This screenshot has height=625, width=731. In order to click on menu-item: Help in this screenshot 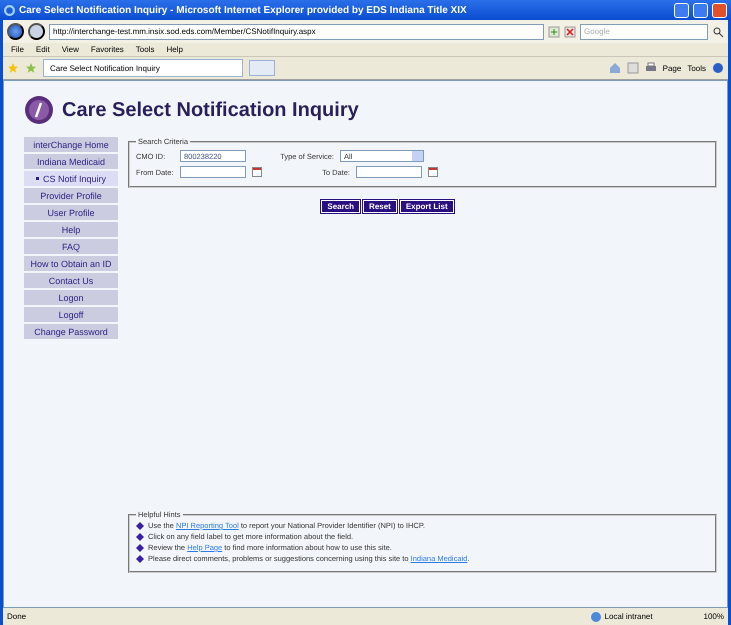, I will do `click(174, 49)`.